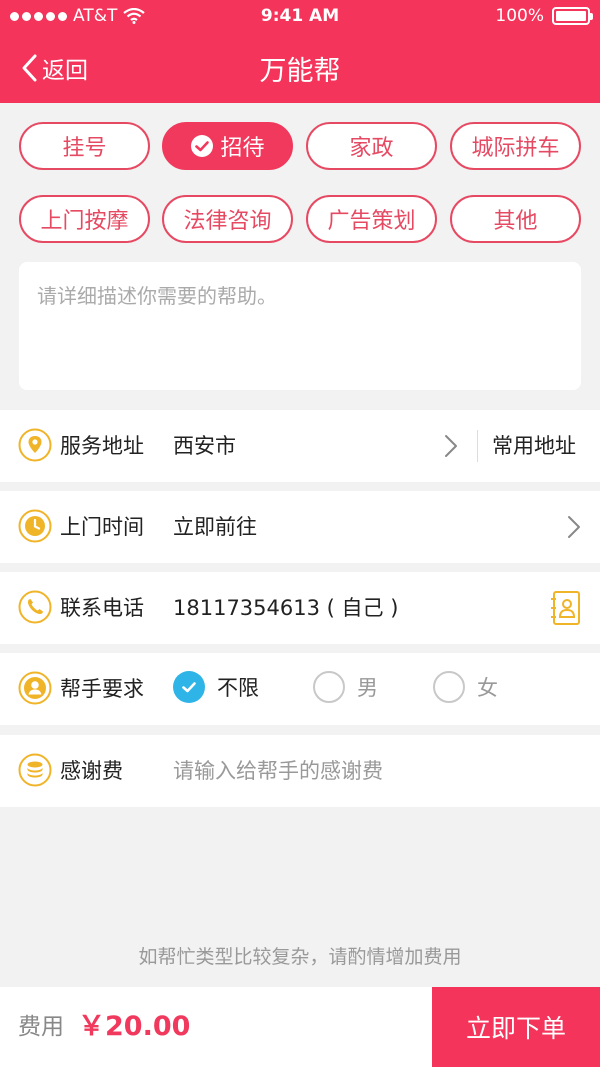 This screenshot has width=600, height=1067. What do you see at coordinates (371, 221) in the screenshot?
I see `chip-label: 广告策划` at bounding box center [371, 221].